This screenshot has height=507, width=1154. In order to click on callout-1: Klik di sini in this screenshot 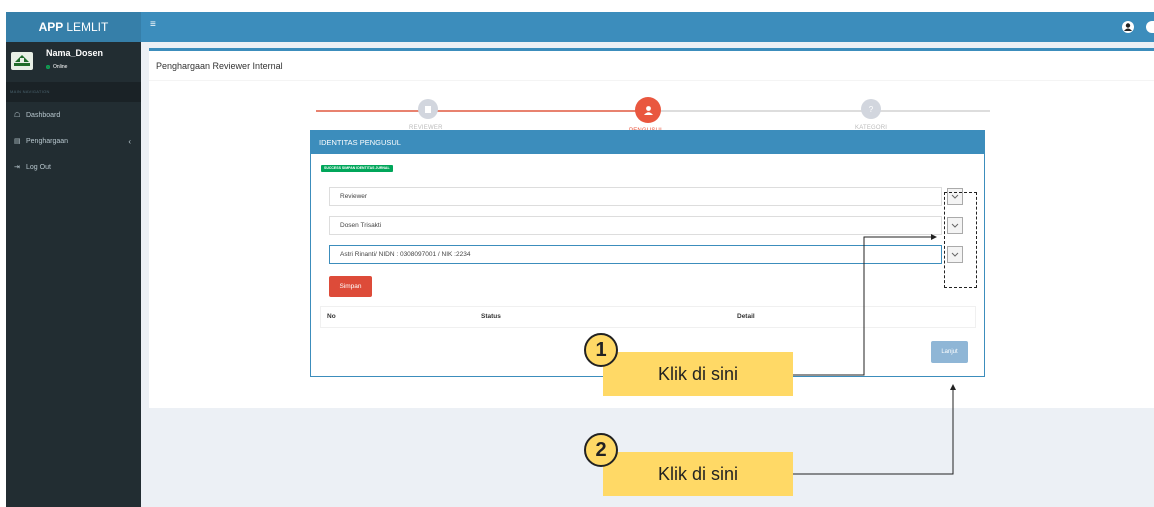, I will do `click(698, 374)`.